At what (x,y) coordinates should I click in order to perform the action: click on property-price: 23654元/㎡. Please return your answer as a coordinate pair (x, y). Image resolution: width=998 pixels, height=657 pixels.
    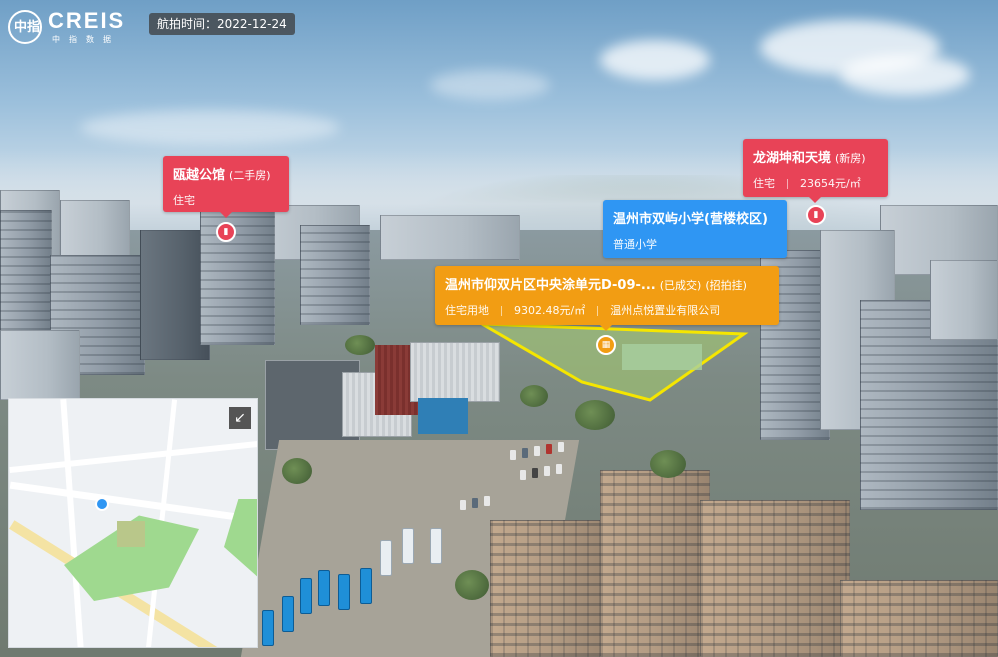
    Looking at the image, I should click on (830, 183).